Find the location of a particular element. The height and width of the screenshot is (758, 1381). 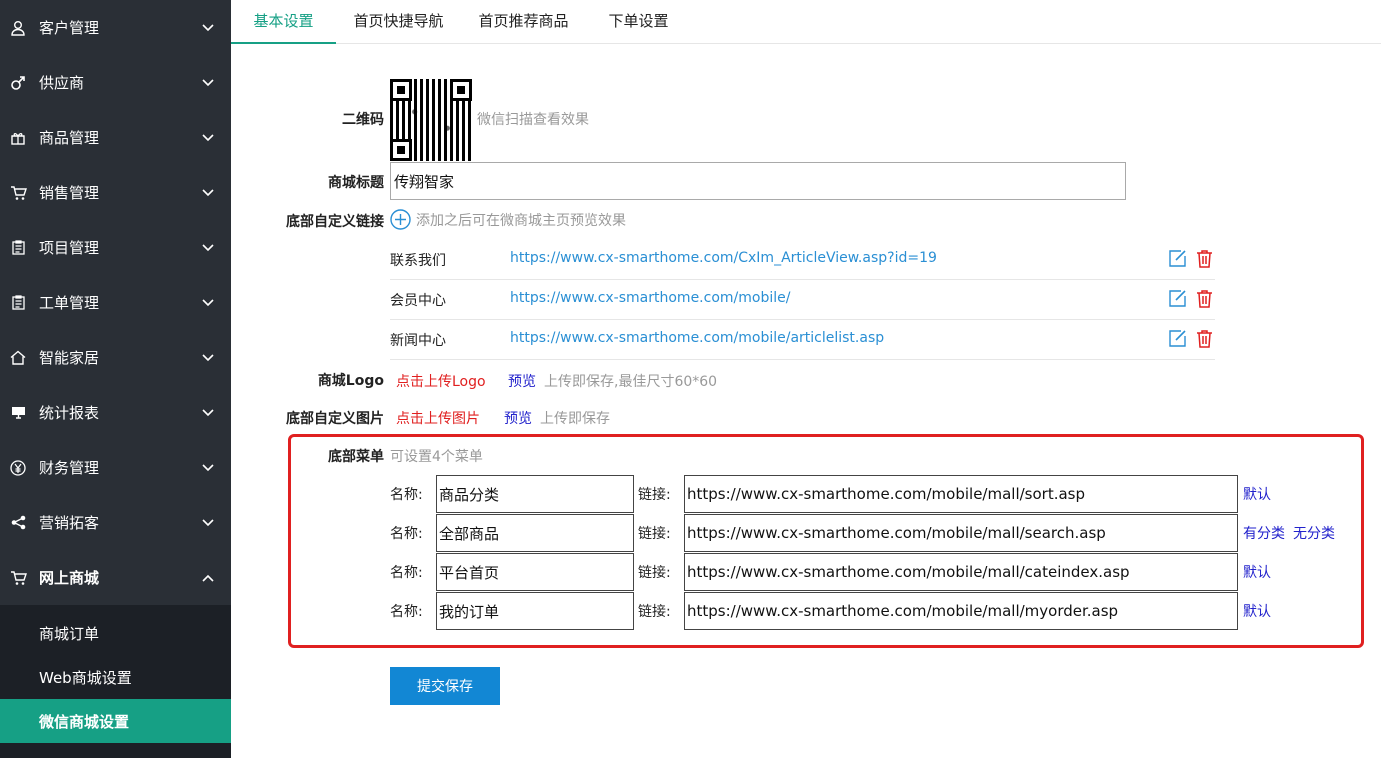

qr-hint: 微信扫描查看效果 is located at coordinates (533, 120).